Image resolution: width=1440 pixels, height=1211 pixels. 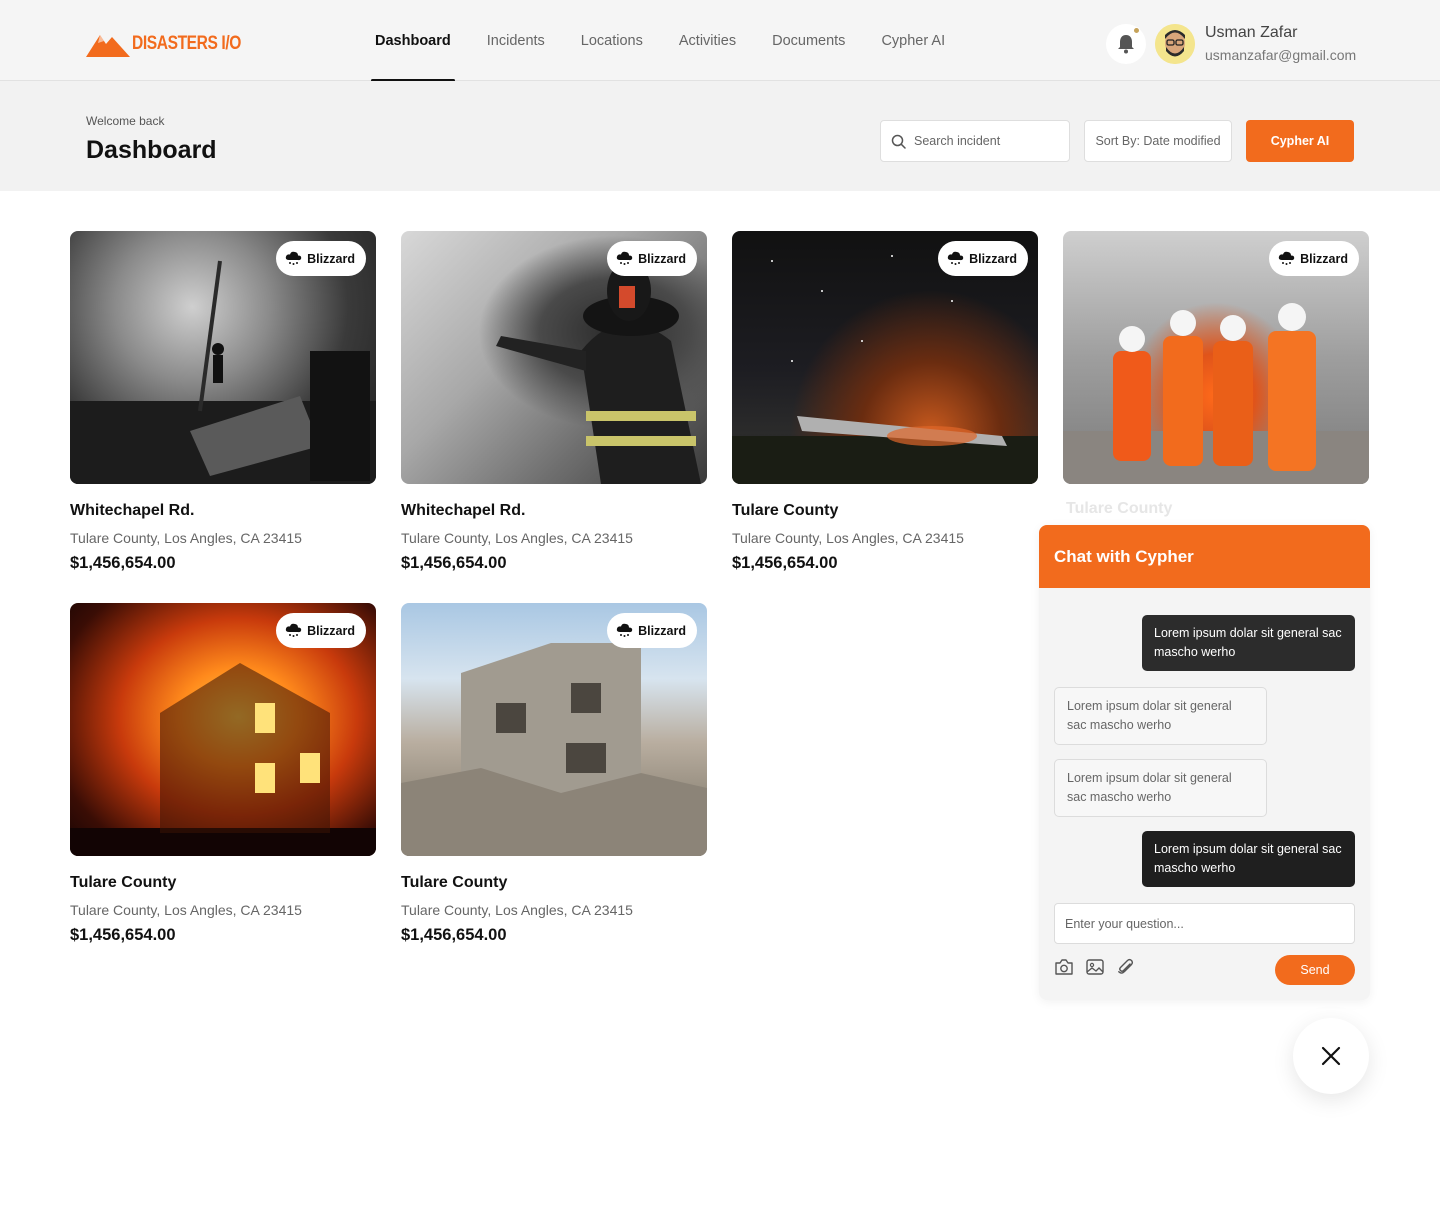 What do you see at coordinates (186, 43) in the screenshot?
I see `brand-name: DISASTERS I/O` at bounding box center [186, 43].